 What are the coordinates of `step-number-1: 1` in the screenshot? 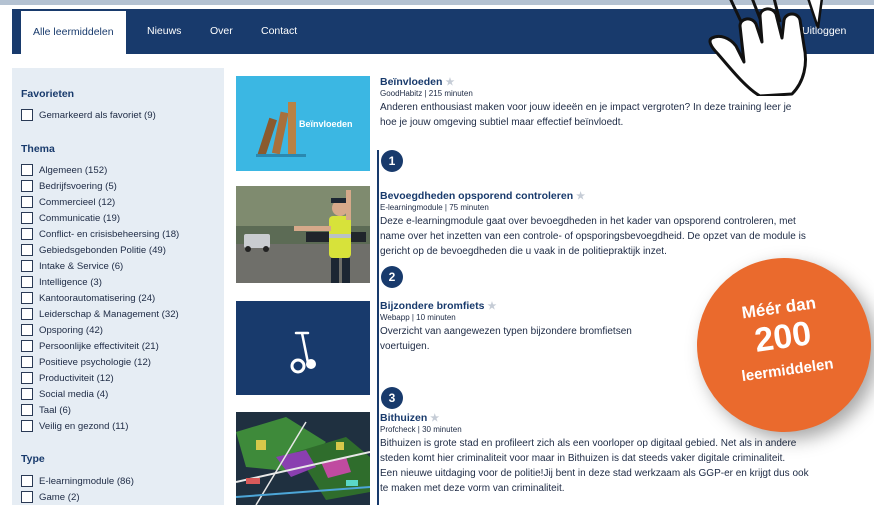 It's located at (392, 161).